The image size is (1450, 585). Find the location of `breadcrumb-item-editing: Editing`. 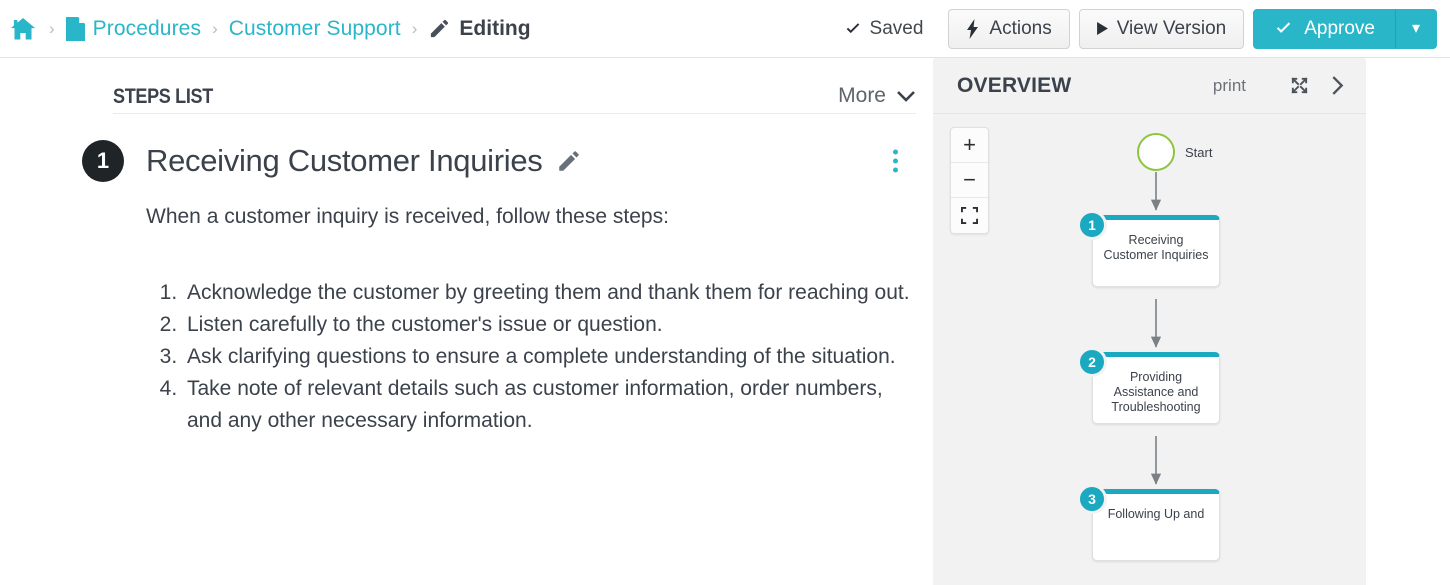

breadcrumb-item-editing: Editing is located at coordinates (495, 28).